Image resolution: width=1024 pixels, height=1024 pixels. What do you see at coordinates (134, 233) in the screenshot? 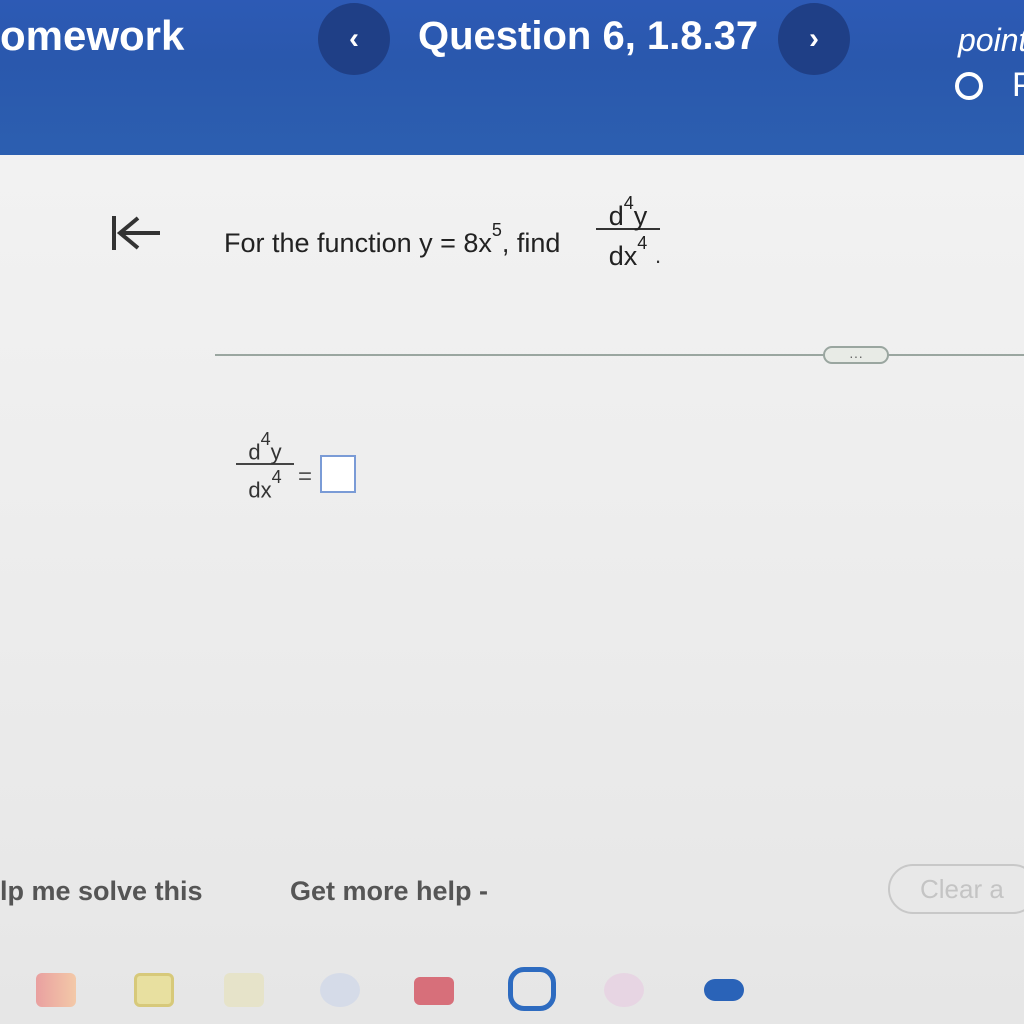
I see `collapse-left-icon` at bounding box center [134, 233].